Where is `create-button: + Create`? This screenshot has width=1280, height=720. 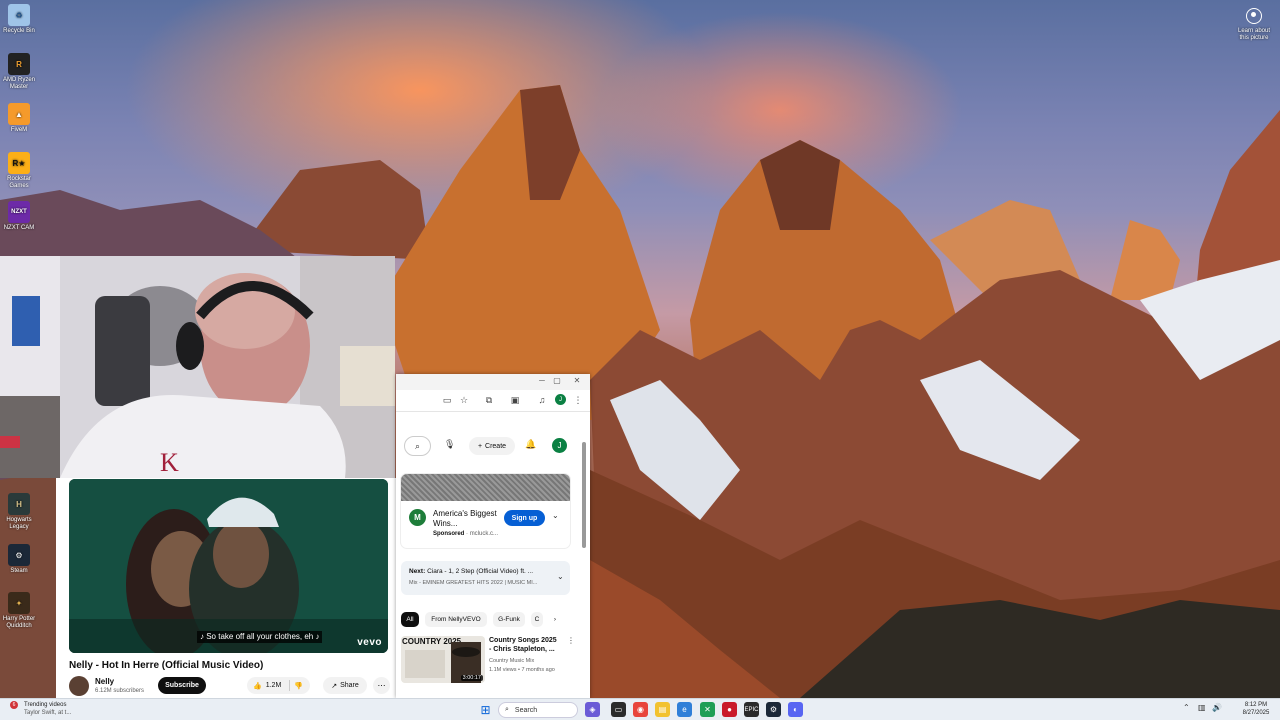
create-button: + Create is located at coordinates (492, 446).